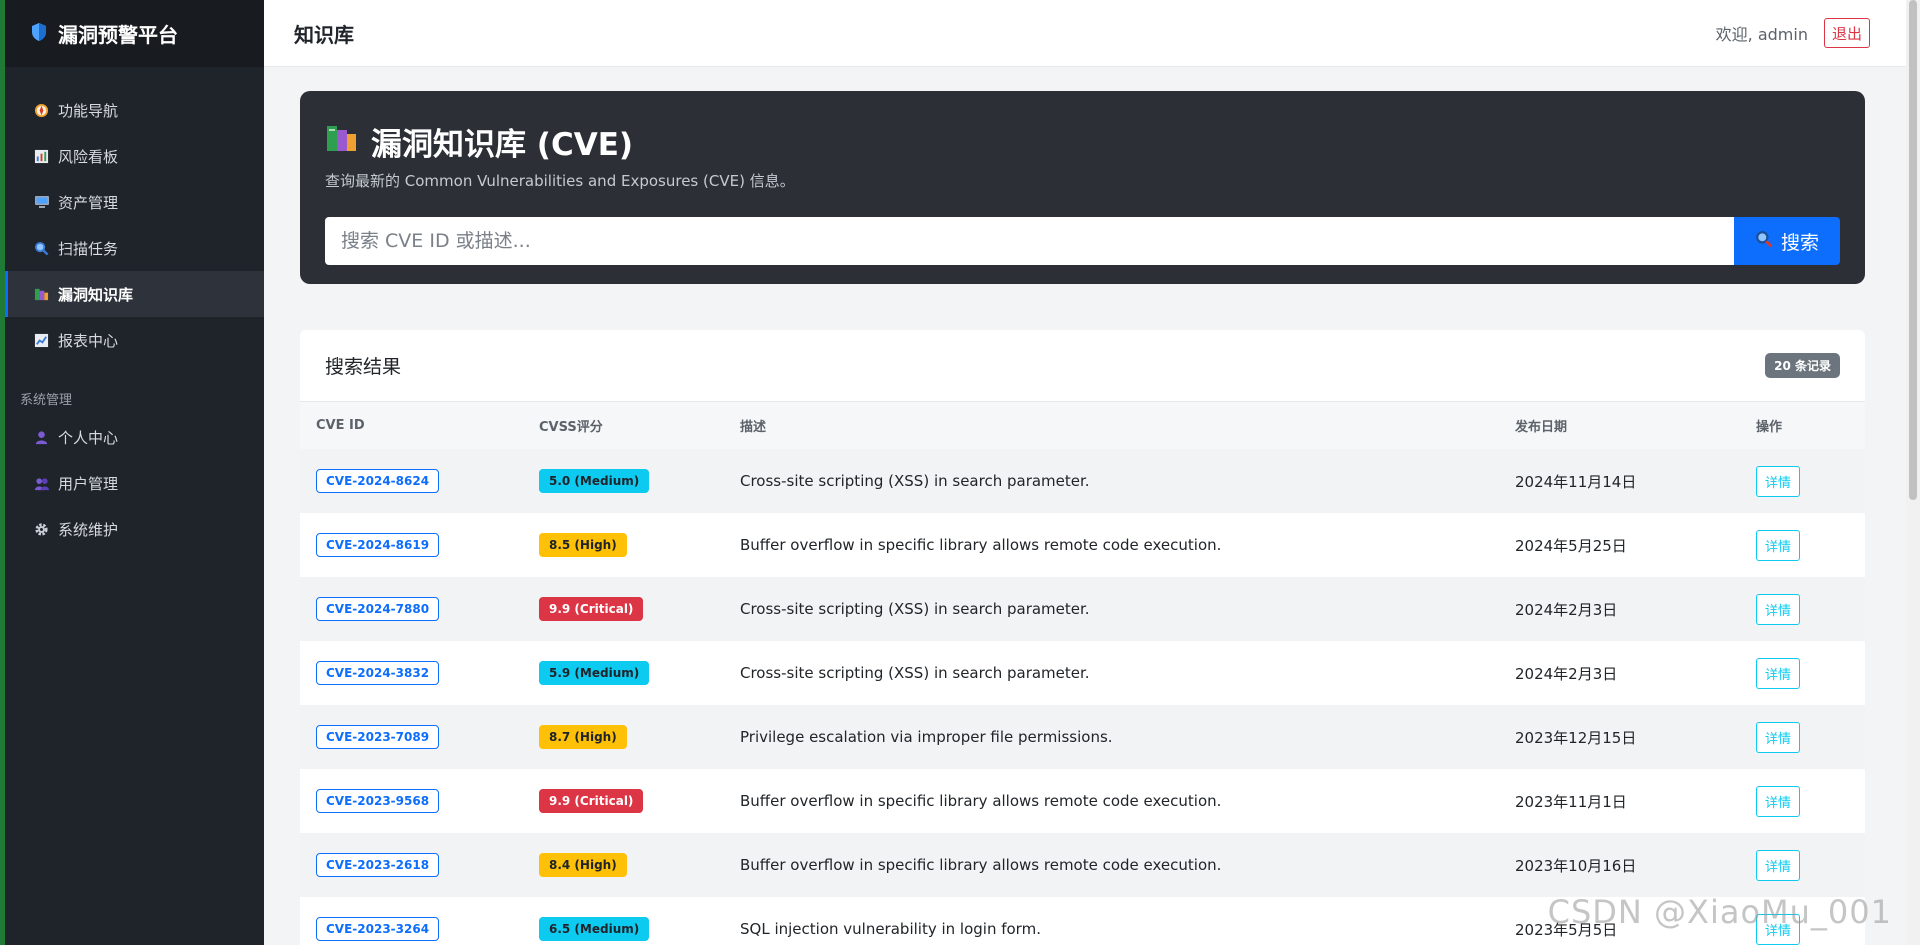  What do you see at coordinates (2, 472) in the screenshot?
I see `window-edge` at bounding box center [2, 472].